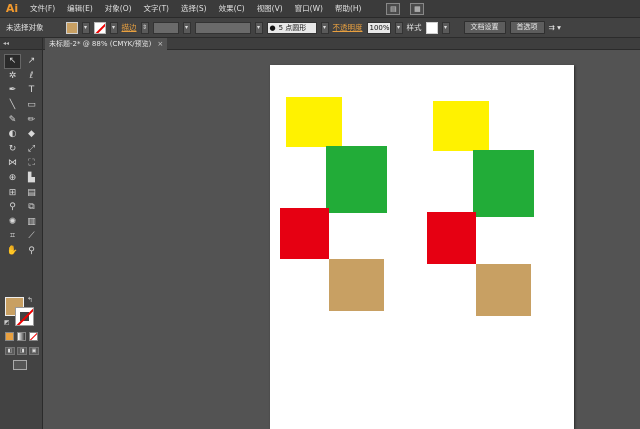 The image size is (640, 429). What do you see at coordinates (12, 178) in the screenshot?
I see `shape-builder-tool-icon: ⊕` at bounding box center [12, 178].